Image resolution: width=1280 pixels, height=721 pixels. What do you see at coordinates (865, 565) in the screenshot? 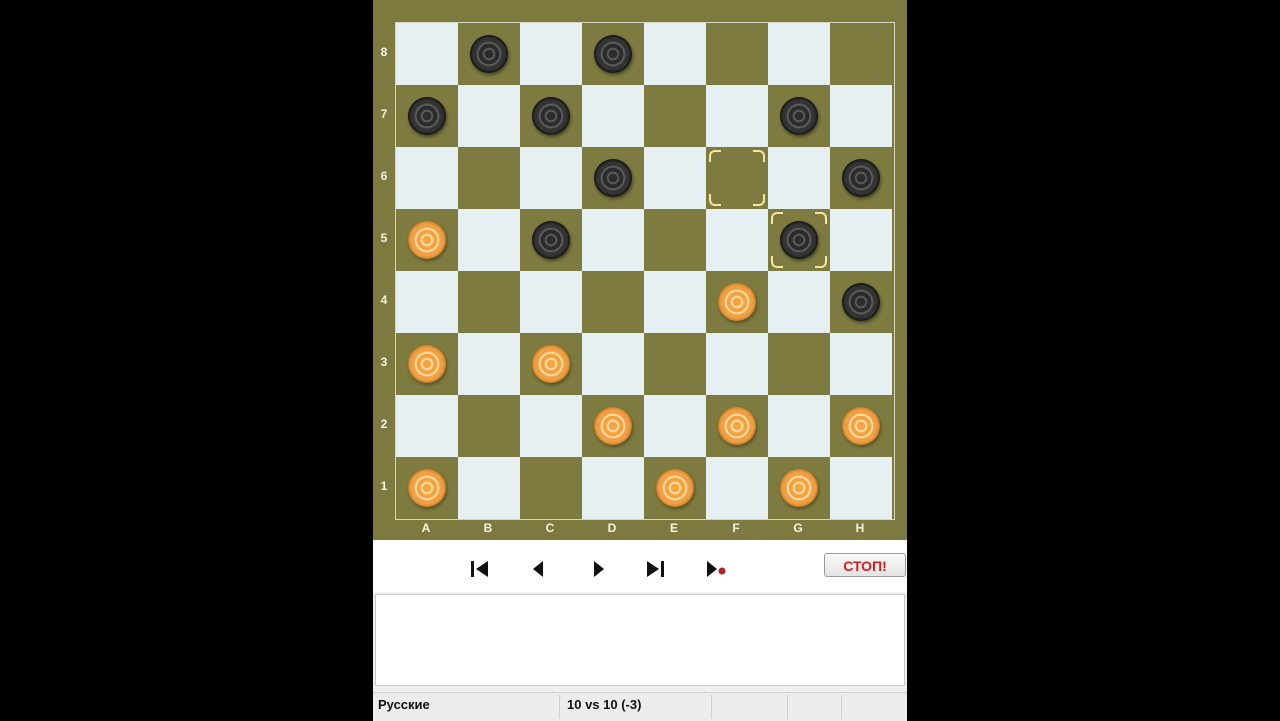
I see `stop-button: СТОП!` at bounding box center [865, 565].